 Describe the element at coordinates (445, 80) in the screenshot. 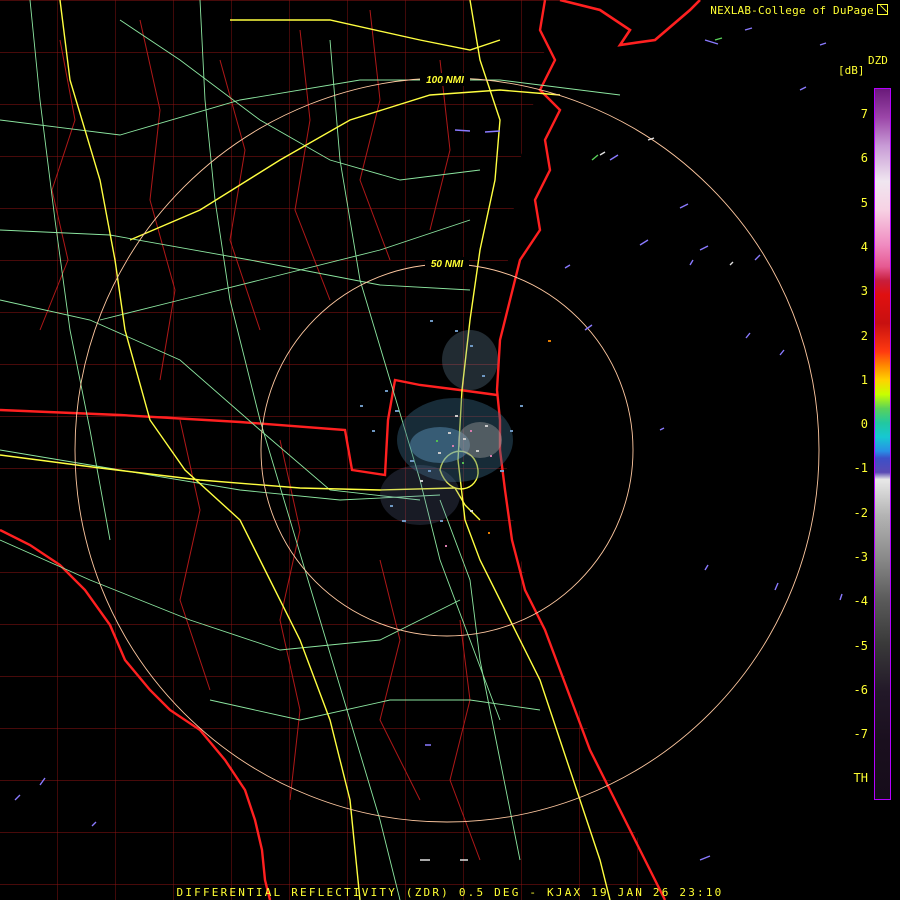

I see `range-label-100nmi: 100 NMI` at that location.